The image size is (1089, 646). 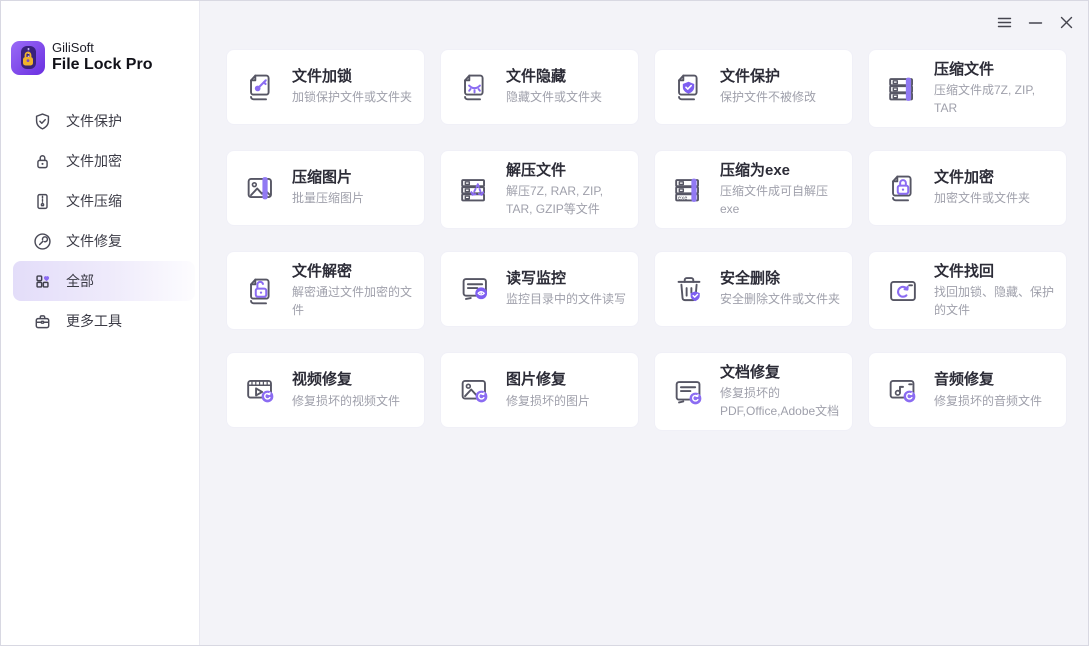 I want to click on card-title: 文件加密, so click(x=964, y=178).